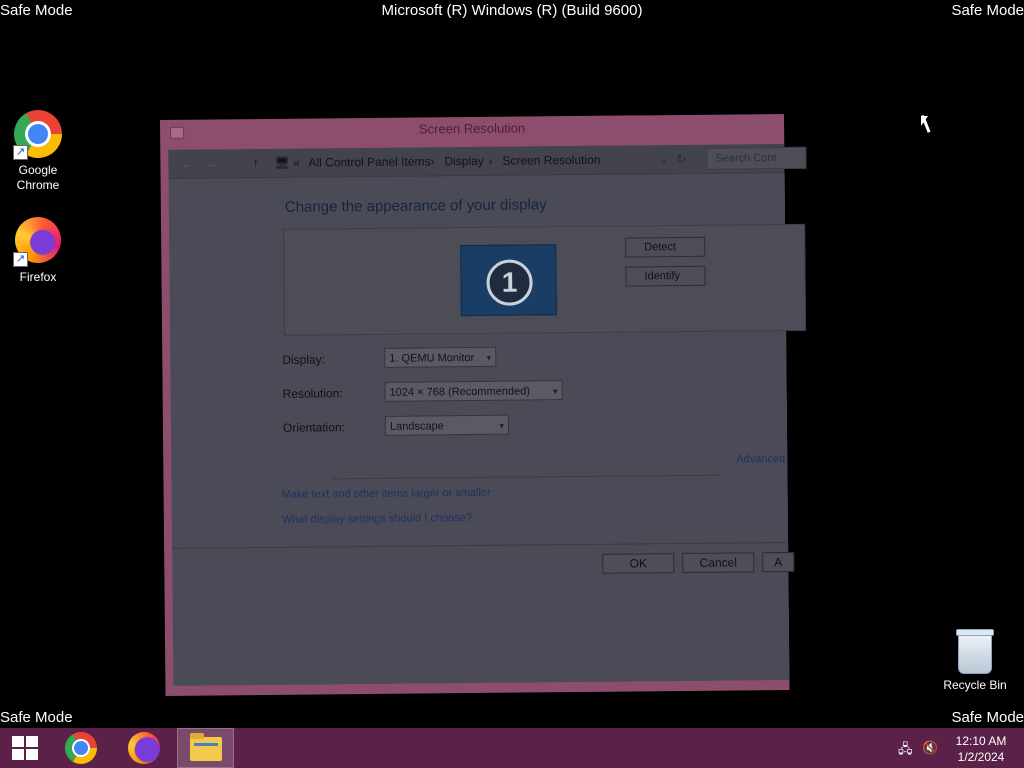  Describe the element at coordinates (905, 751) in the screenshot. I see `network-error-icon: 🖧` at that location.